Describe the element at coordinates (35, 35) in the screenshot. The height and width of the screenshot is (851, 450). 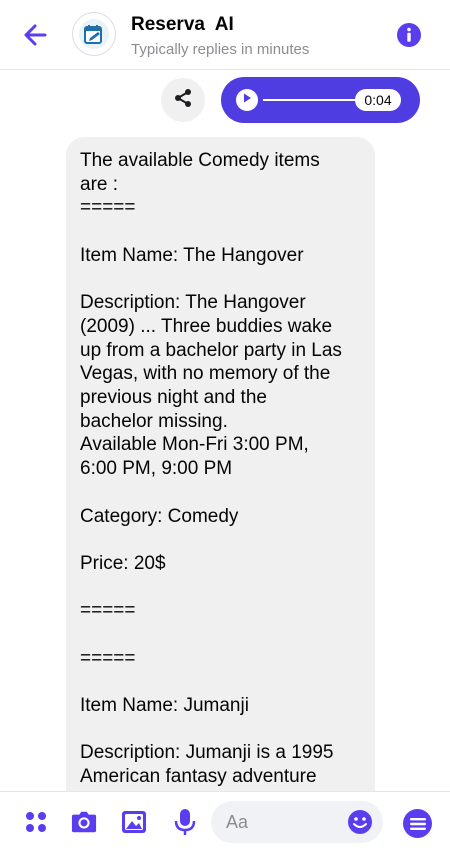
I see `back-arrow-icon` at that location.